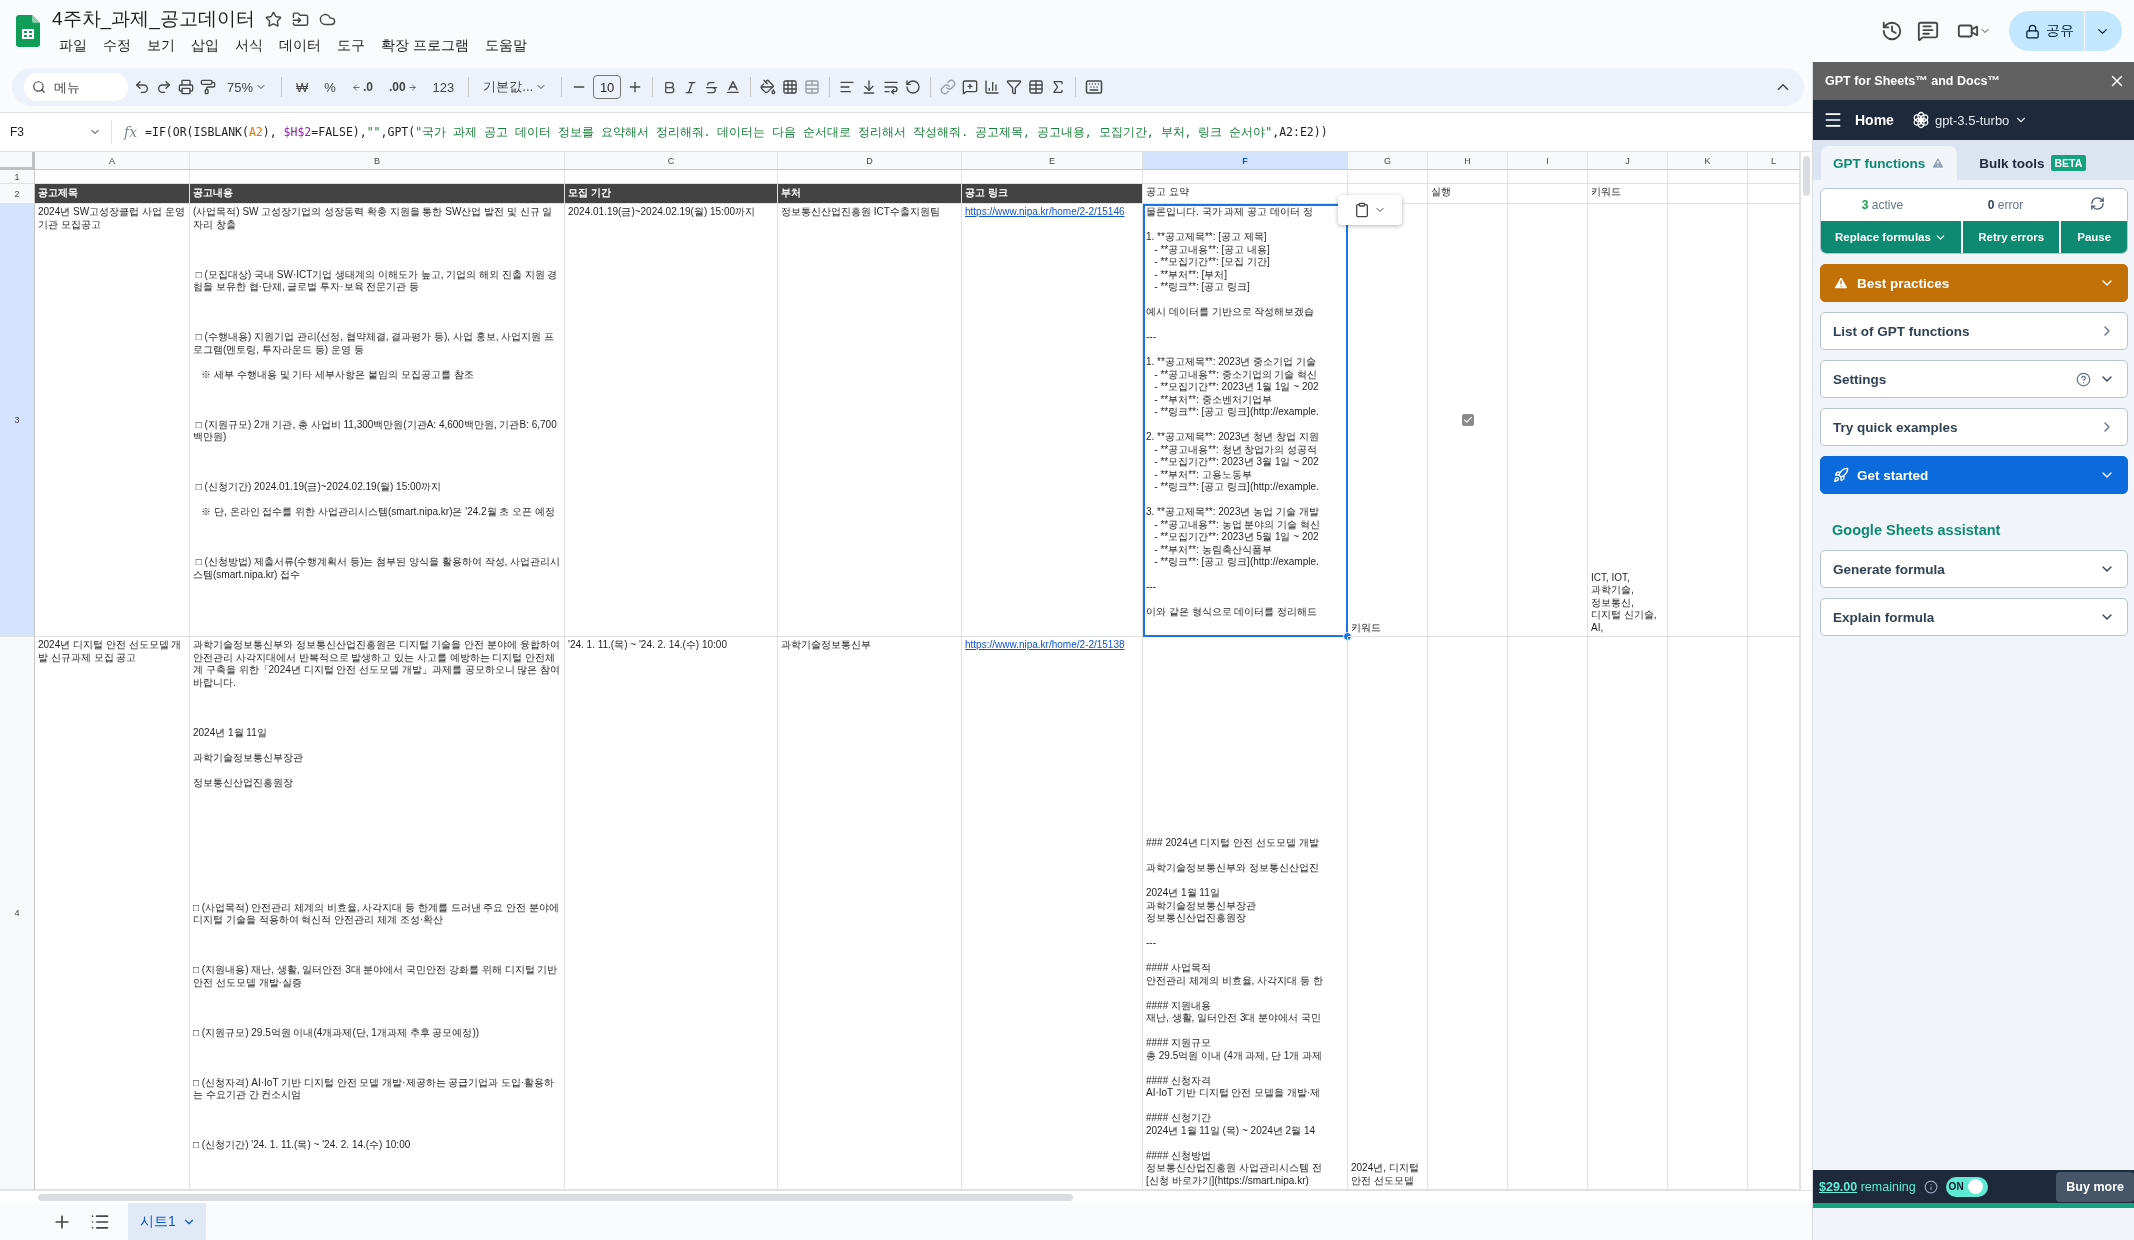 Image resolution: width=2134 pixels, height=1240 pixels. I want to click on column-header: B, so click(377, 161).